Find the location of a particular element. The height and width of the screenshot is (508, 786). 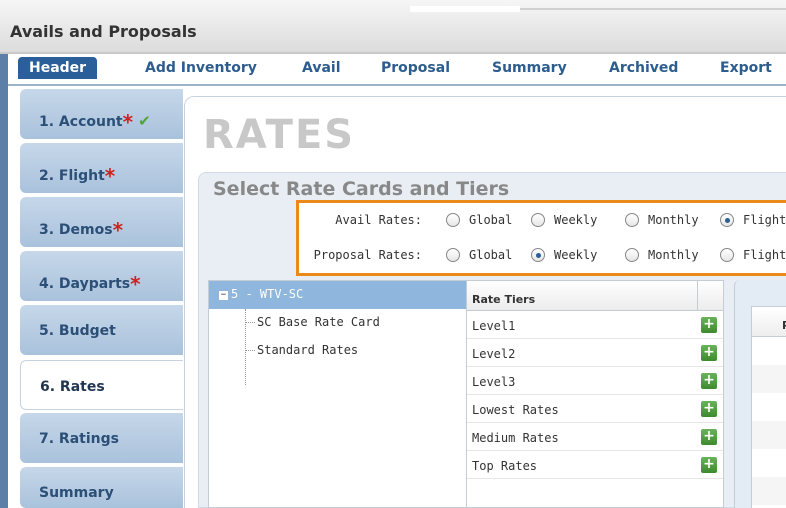

step-label: Summary is located at coordinates (76, 493).